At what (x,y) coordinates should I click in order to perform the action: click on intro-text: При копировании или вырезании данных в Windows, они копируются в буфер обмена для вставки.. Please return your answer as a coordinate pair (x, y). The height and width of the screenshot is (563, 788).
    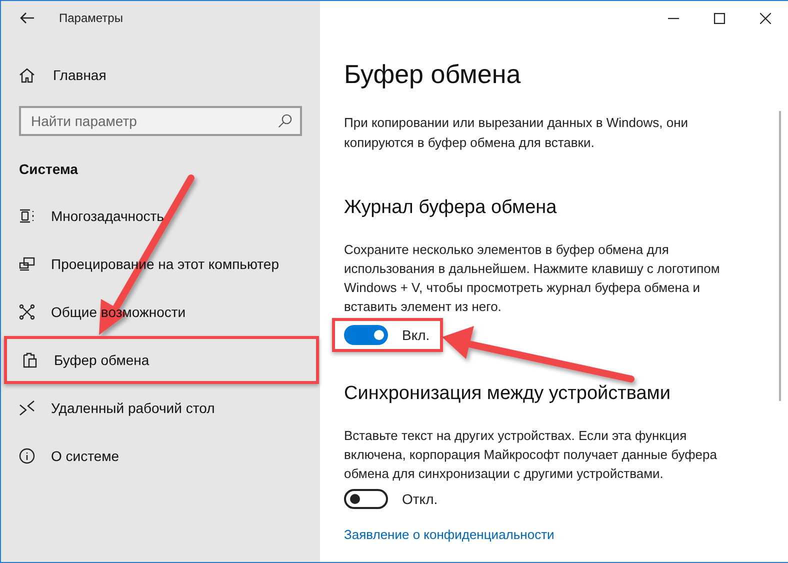
    Looking at the image, I should click on (517, 133).